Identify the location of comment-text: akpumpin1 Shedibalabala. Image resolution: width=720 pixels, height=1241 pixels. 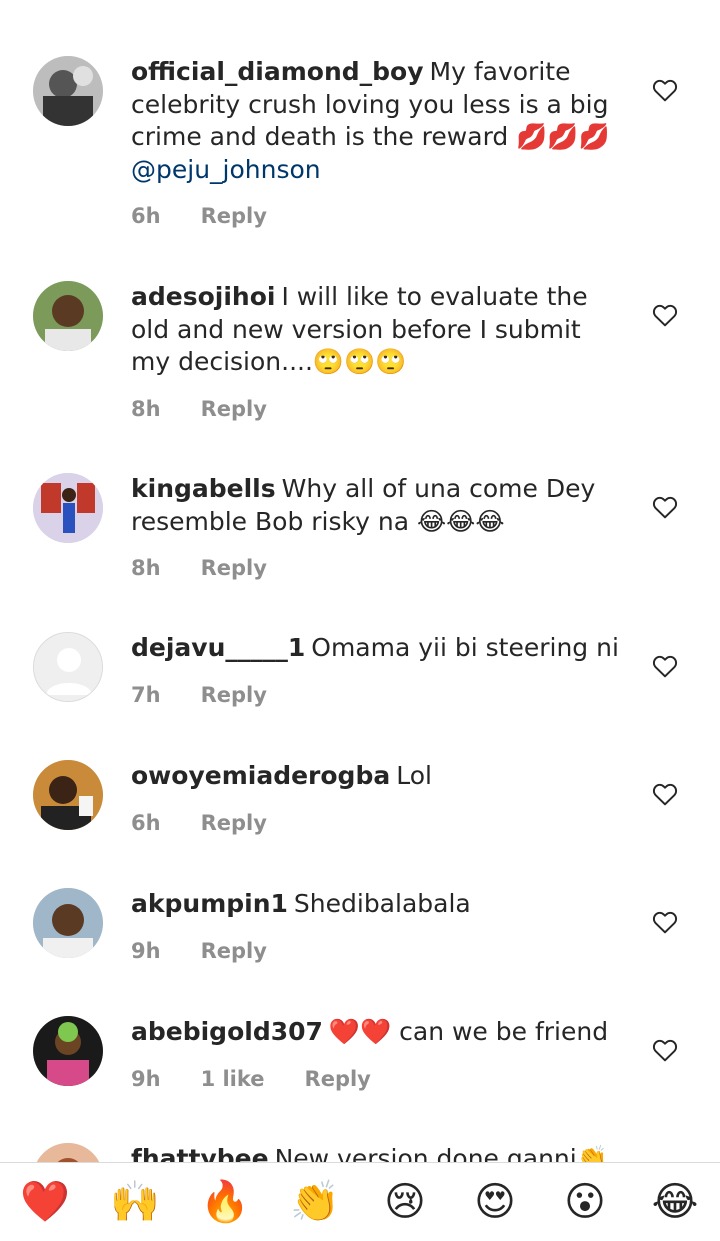
(376, 904).